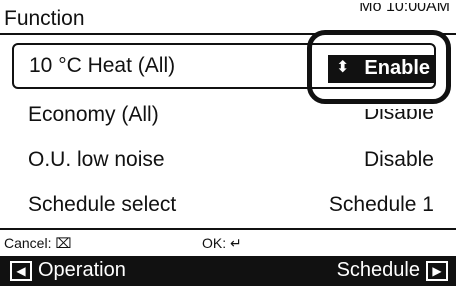  Describe the element at coordinates (38, 243) in the screenshot. I see `cancel-hint: Cancel: ⌧` at that location.